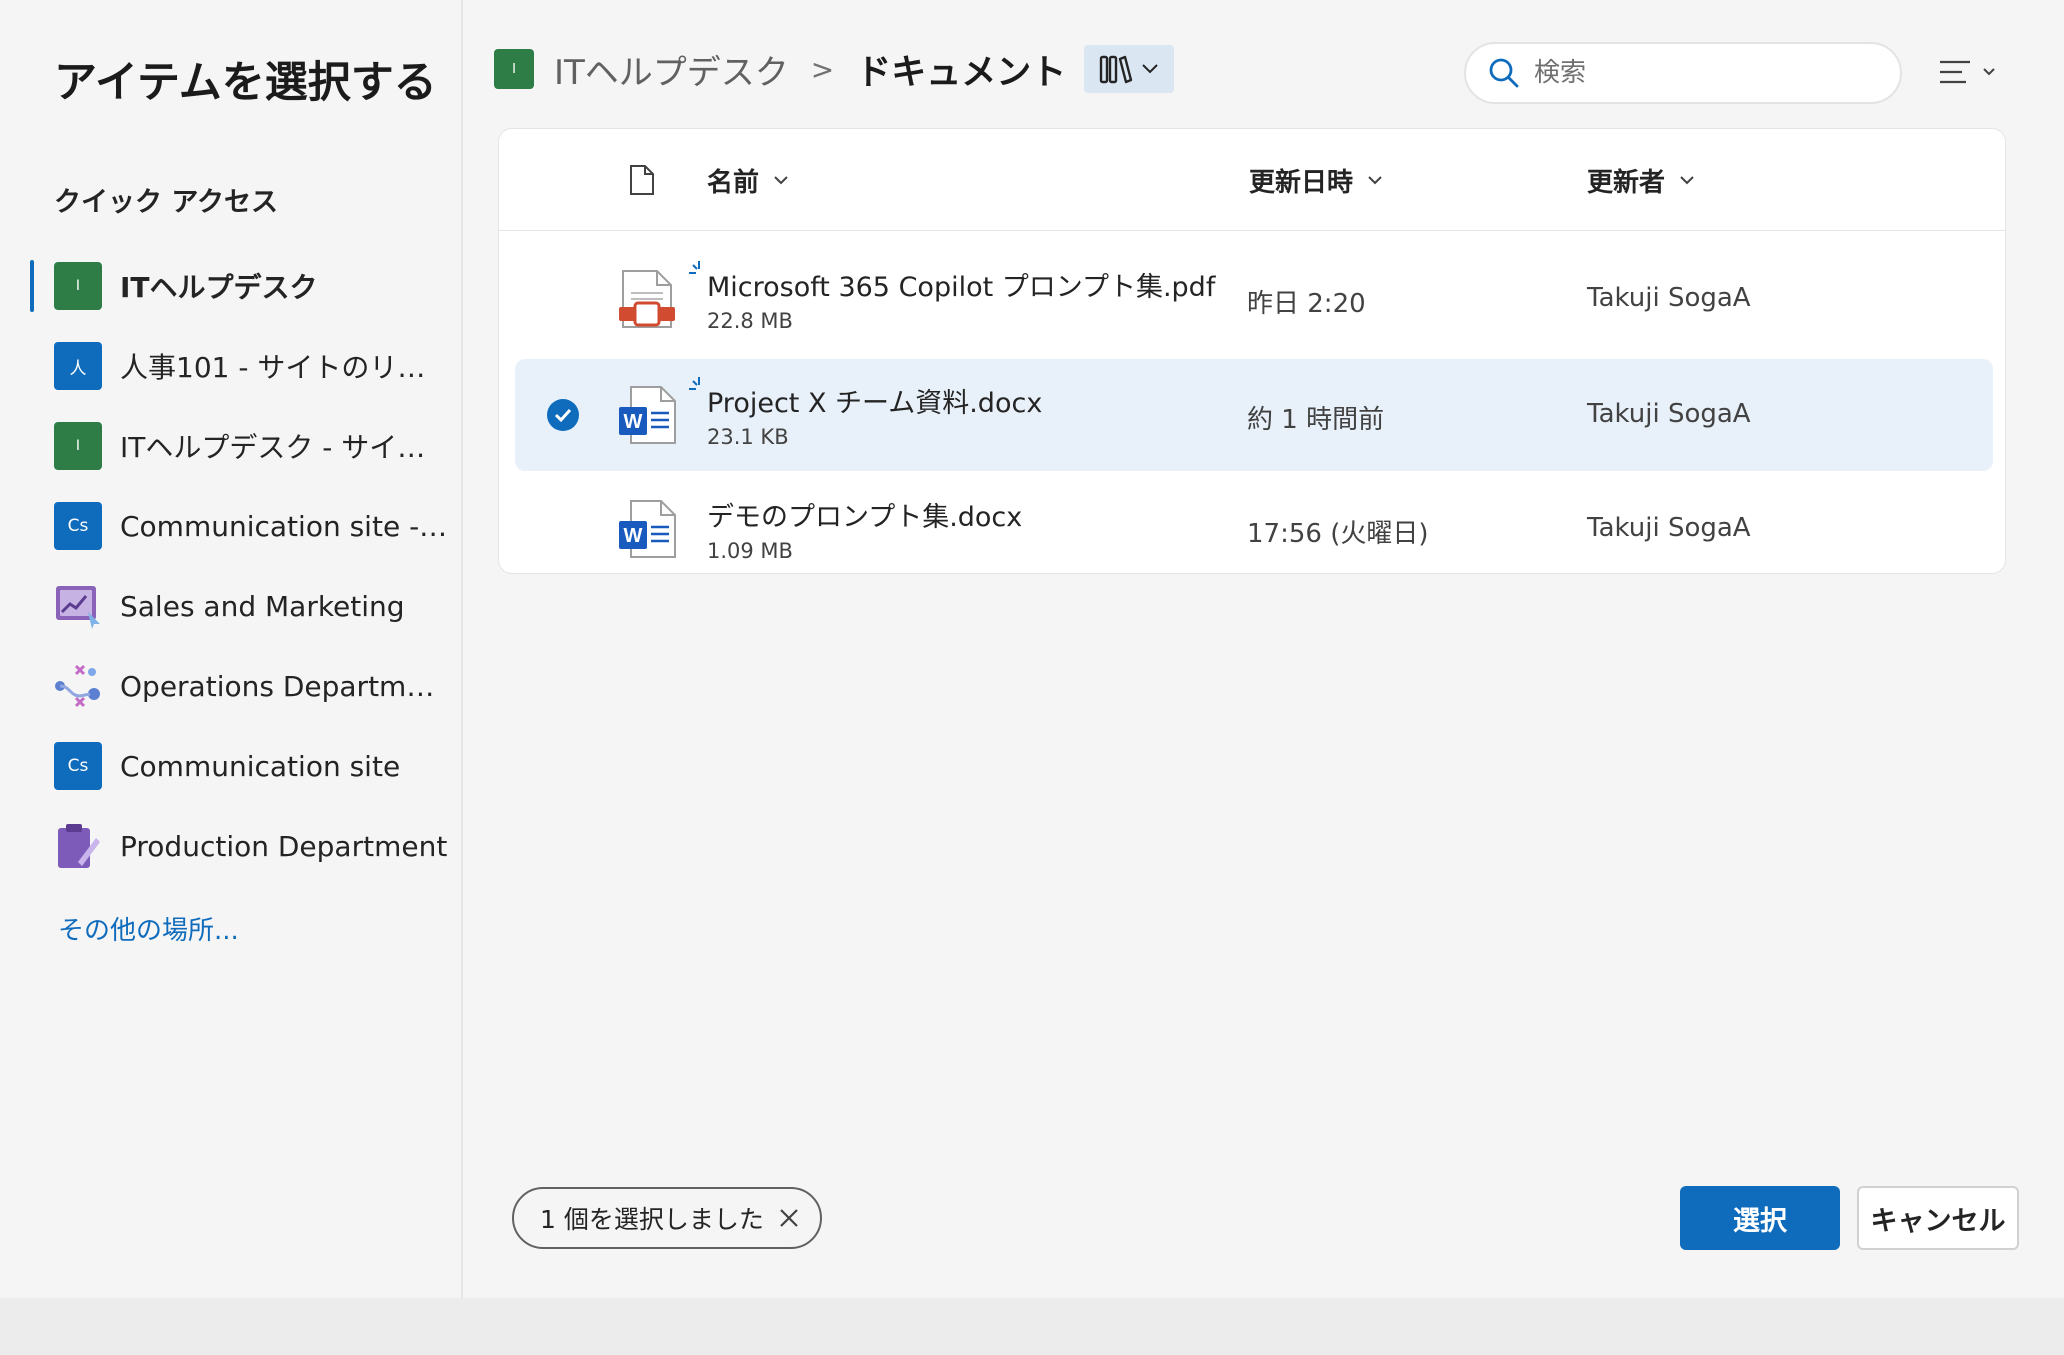  I want to click on column-header-label: 更新日時, so click(1301, 182).